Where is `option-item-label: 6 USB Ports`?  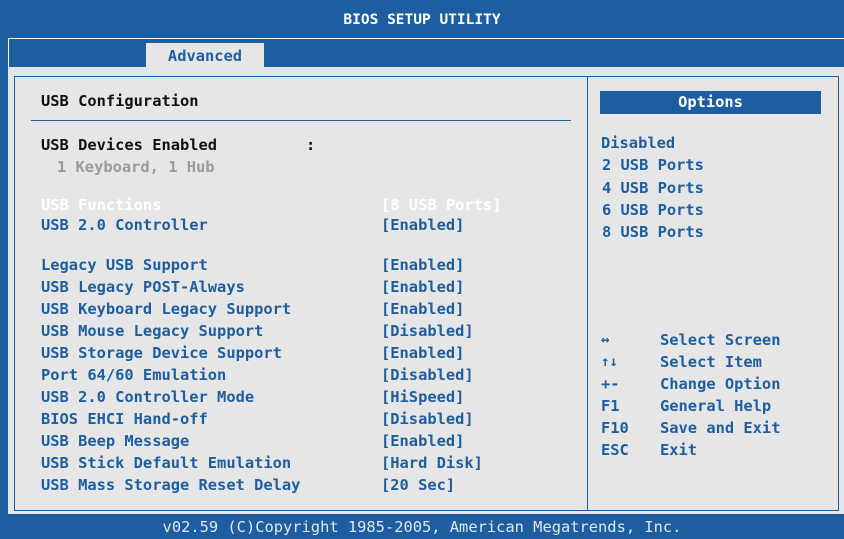 option-item-label: 6 USB Ports is located at coordinates (653, 210).